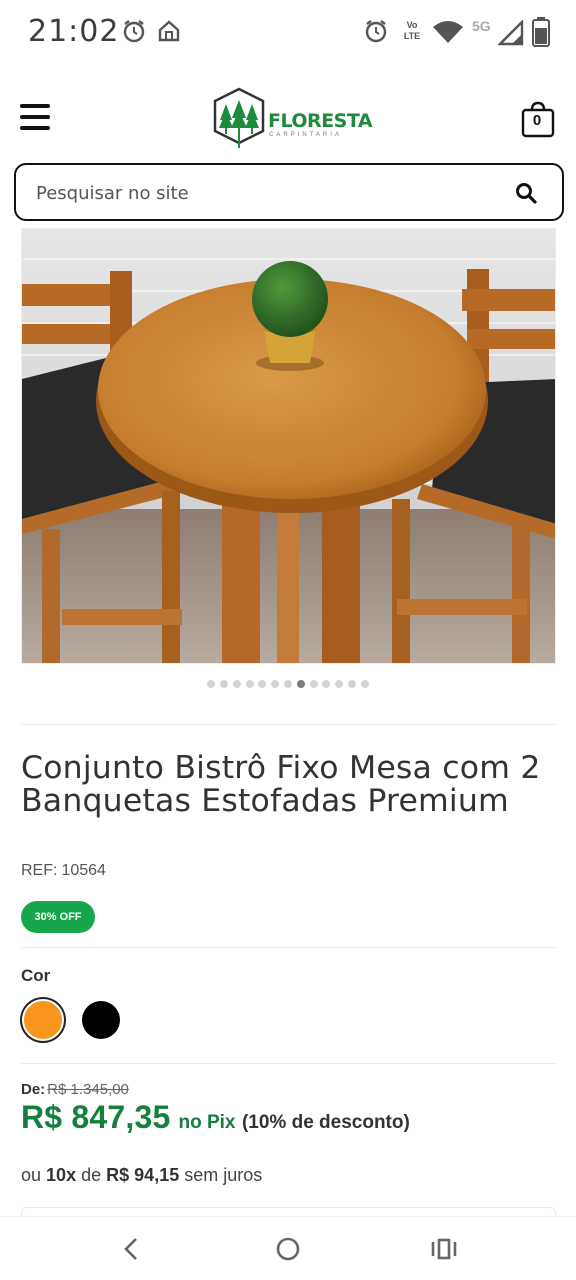 The height and width of the screenshot is (1280, 576). I want to click on volte-icon: Vo LTE, so click(412, 30).